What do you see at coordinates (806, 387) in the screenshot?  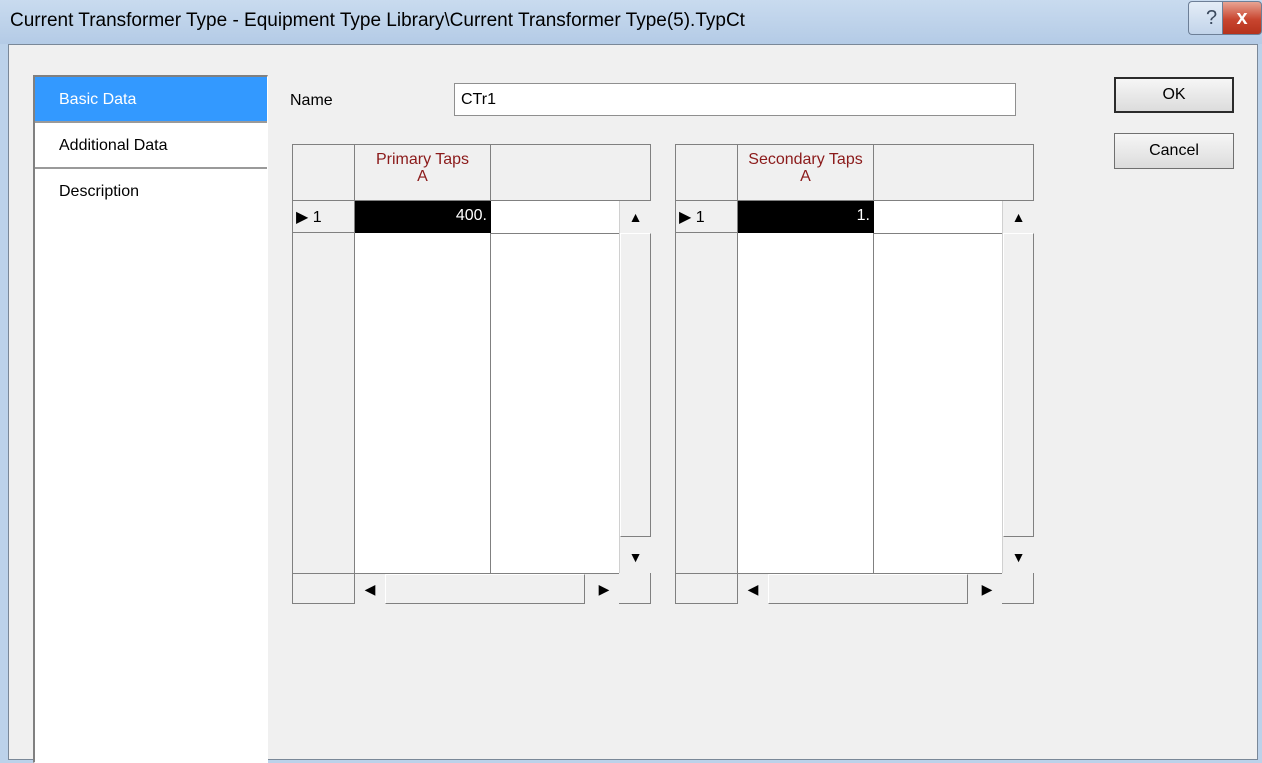 I see `secondary-taps-column` at bounding box center [806, 387].